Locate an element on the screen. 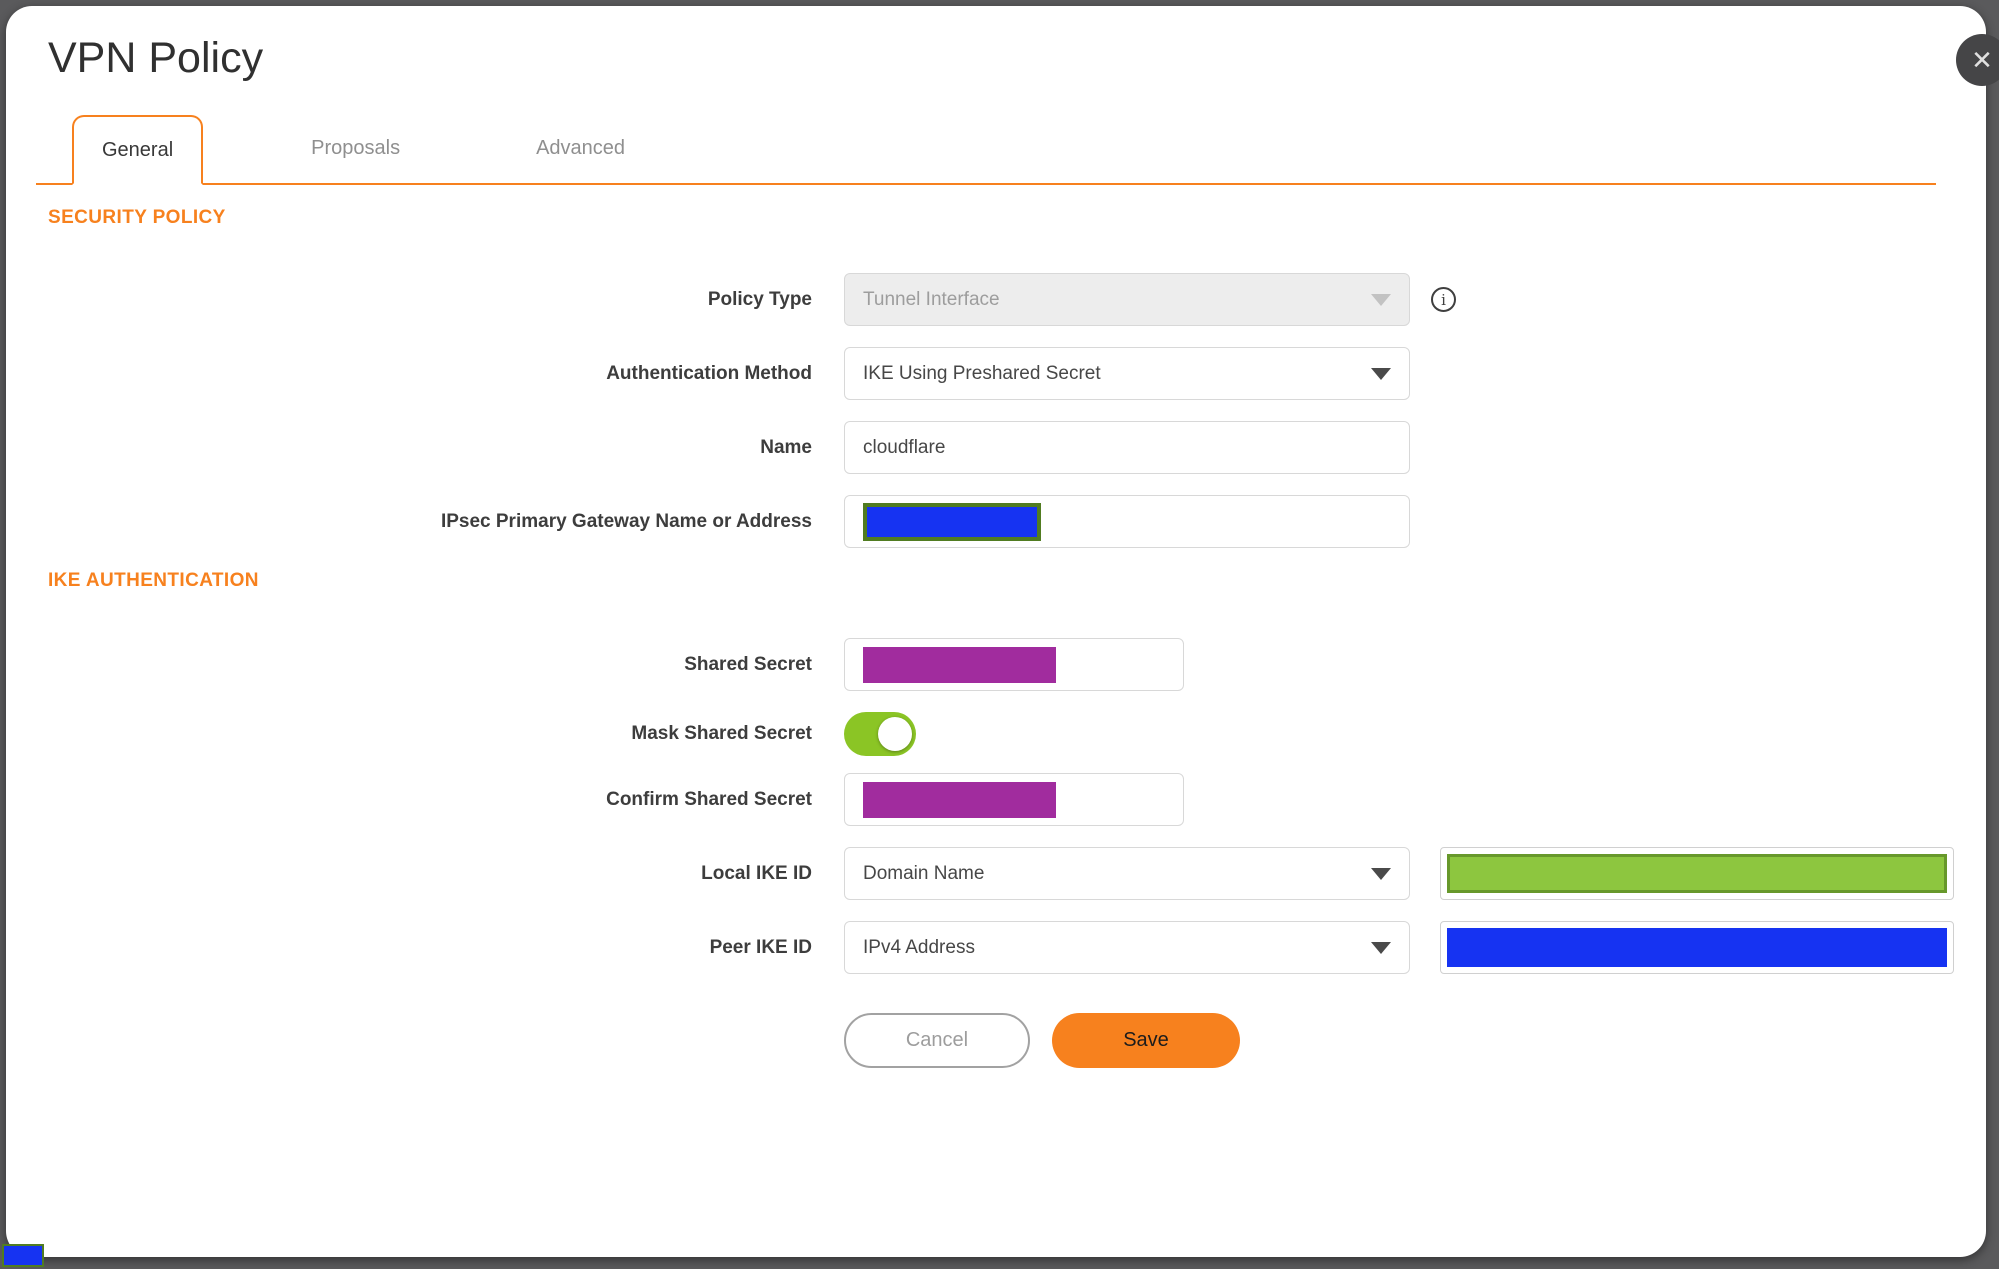 The image size is (1999, 1269). save-button: Save is located at coordinates (1146, 1040).